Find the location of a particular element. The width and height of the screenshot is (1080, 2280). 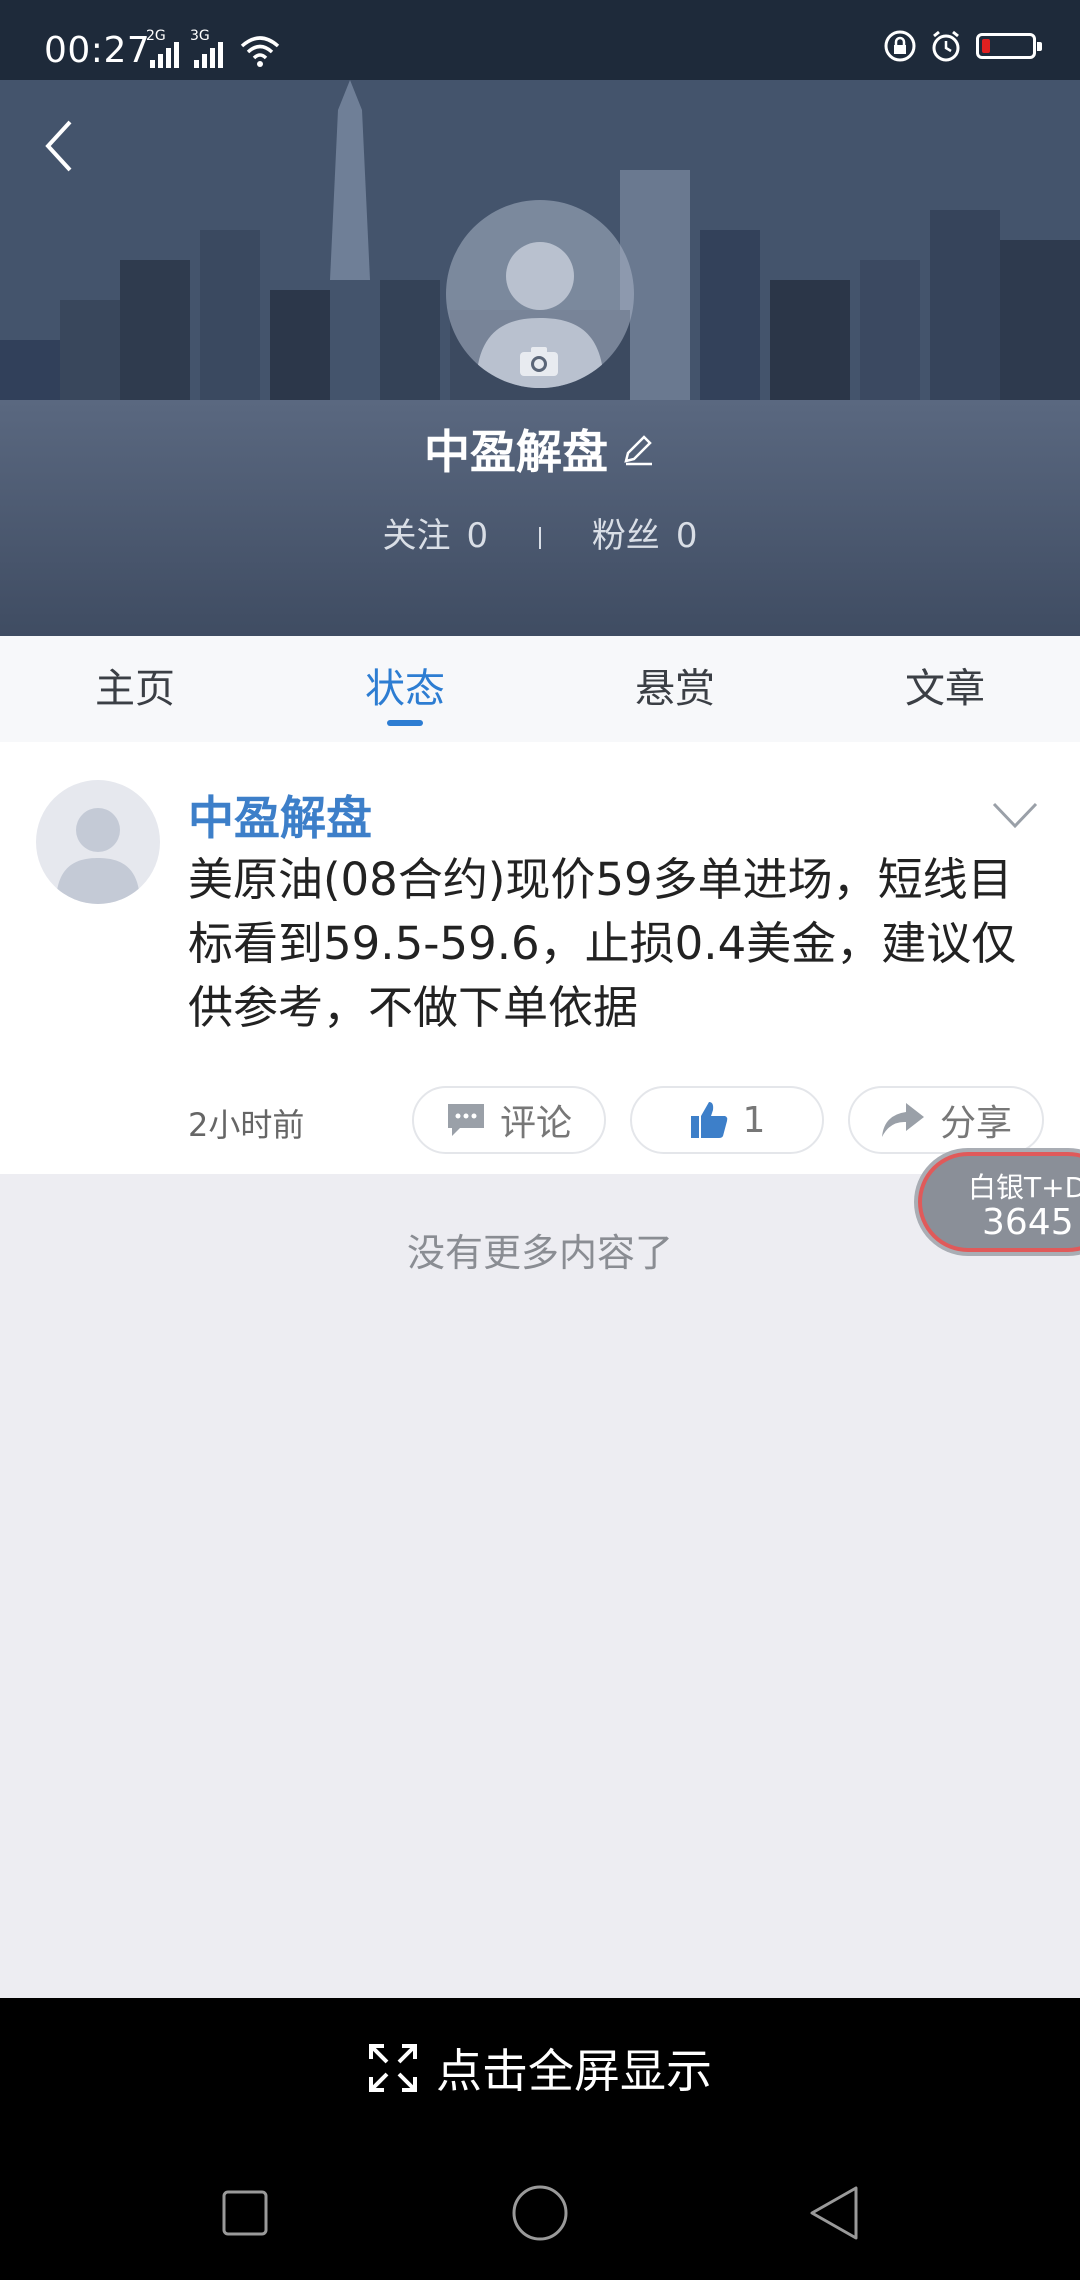

chevron-down-icon is located at coordinates (1015, 815).